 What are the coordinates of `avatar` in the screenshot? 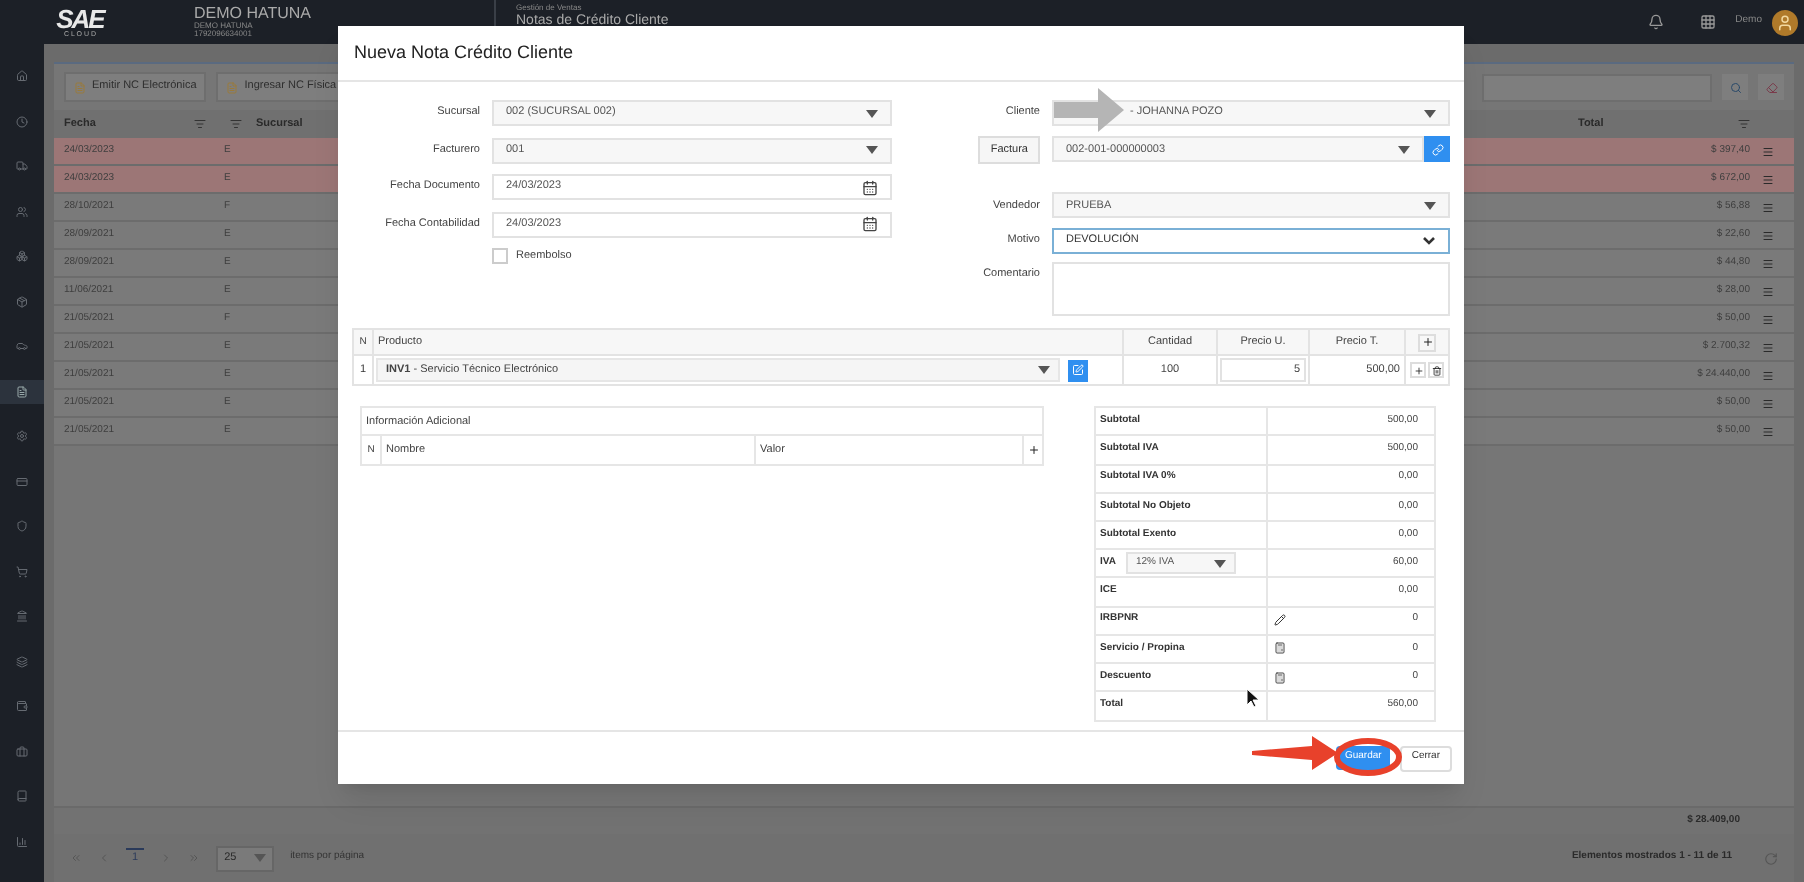 It's located at (1785, 22).